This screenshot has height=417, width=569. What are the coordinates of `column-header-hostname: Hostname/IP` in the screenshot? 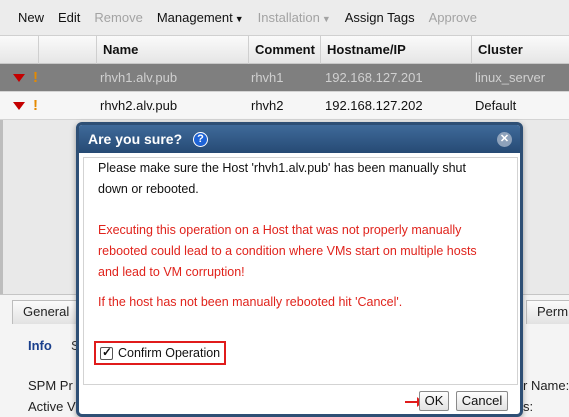 It's located at (395, 50).